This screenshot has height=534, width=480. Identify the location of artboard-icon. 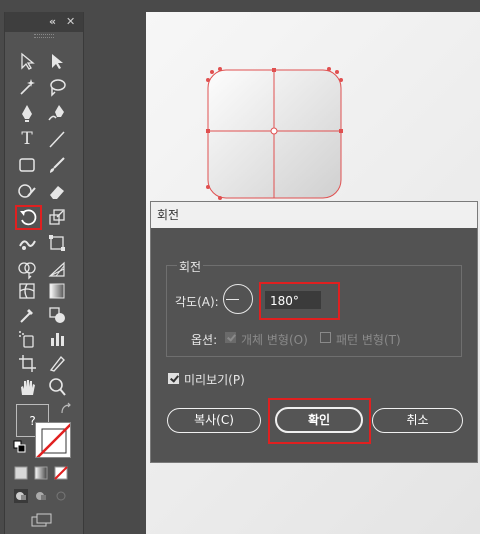
(27, 363).